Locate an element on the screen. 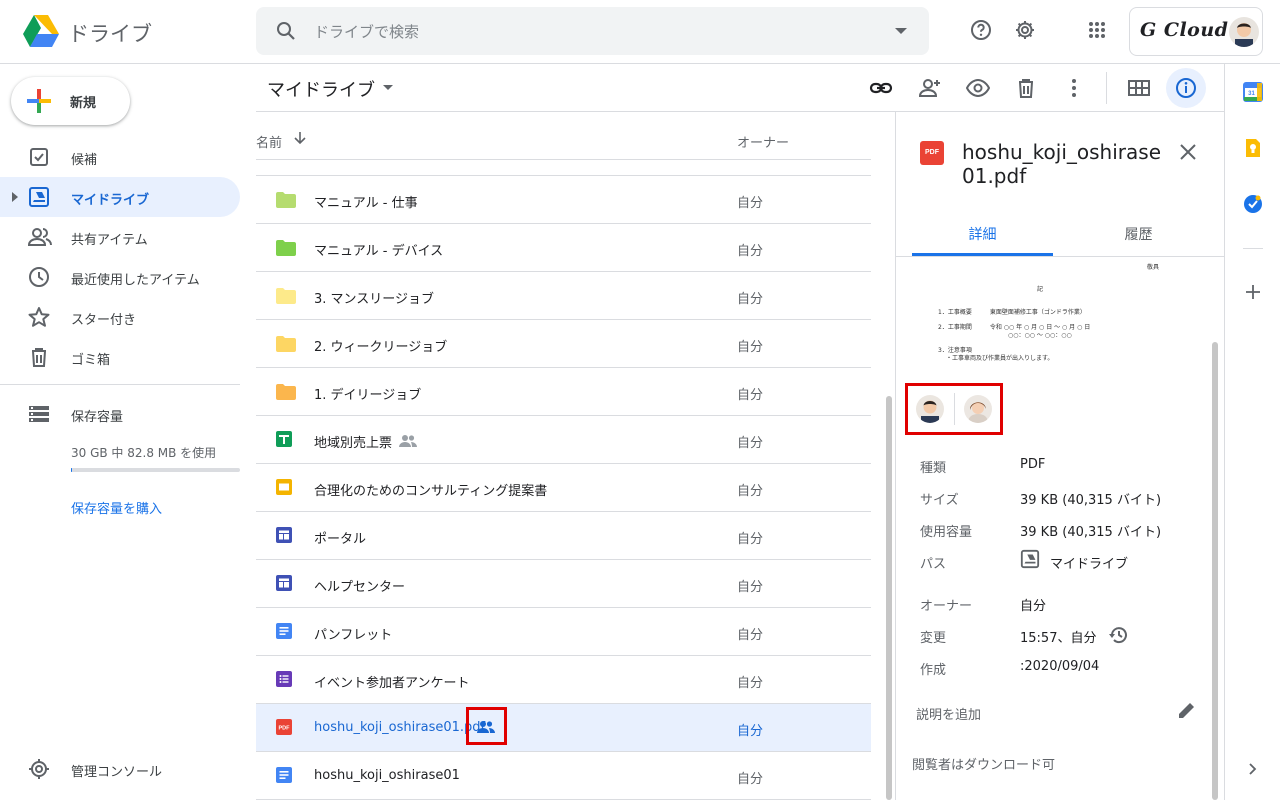 The height and width of the screenshot is (800, 1280). sort-arrow-down-icon is located at coordinates (300, 138).